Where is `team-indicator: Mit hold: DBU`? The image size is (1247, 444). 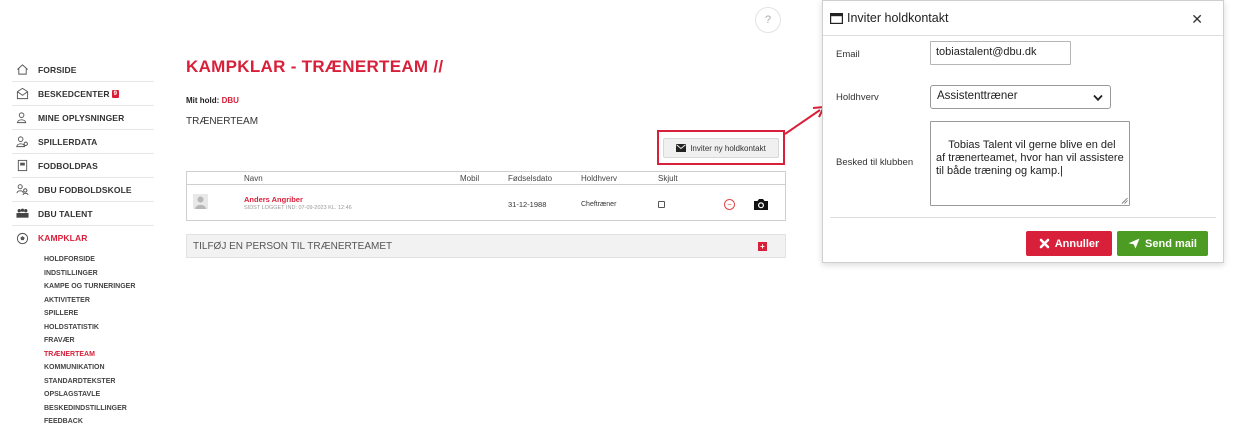
team-indicator: Mit hold: DBU is located at coordinates (212, 100).